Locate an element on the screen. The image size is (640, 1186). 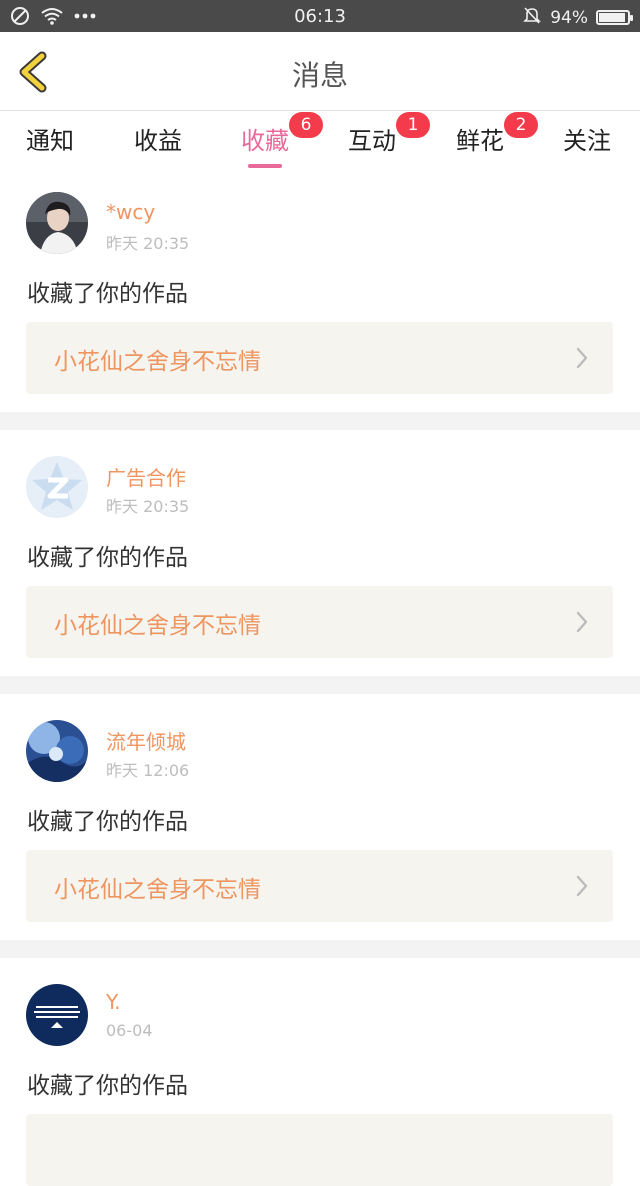
tab-label: 互动 is located at coordinates (372, 141).